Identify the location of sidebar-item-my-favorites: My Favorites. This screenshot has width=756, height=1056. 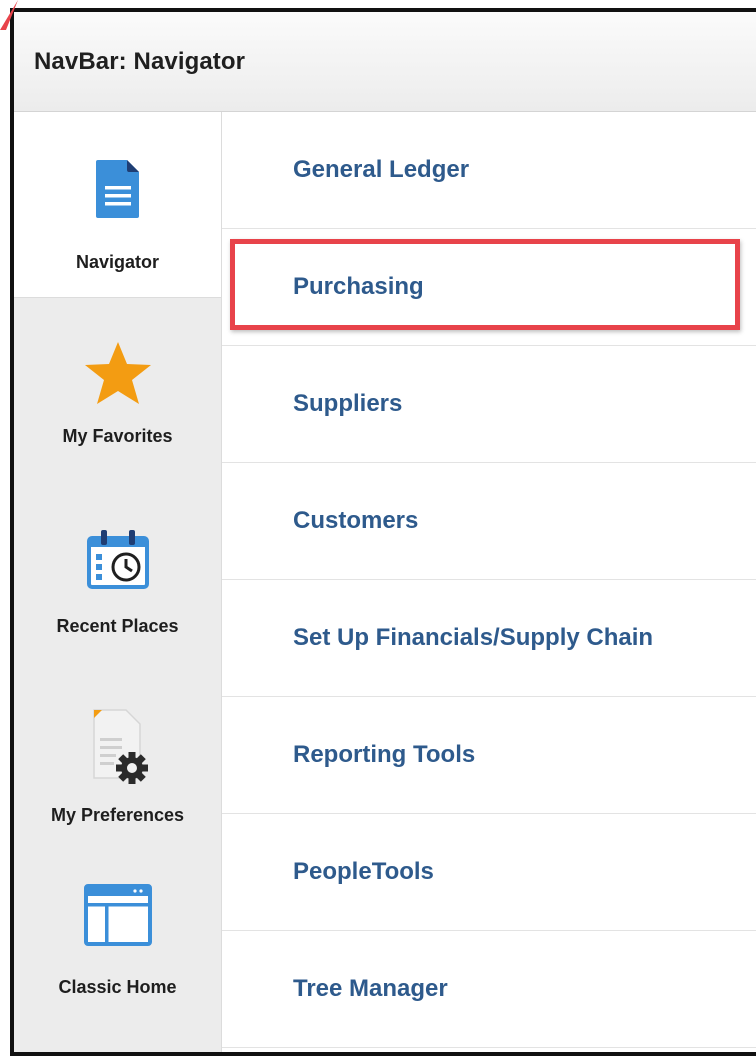
(117, 391).